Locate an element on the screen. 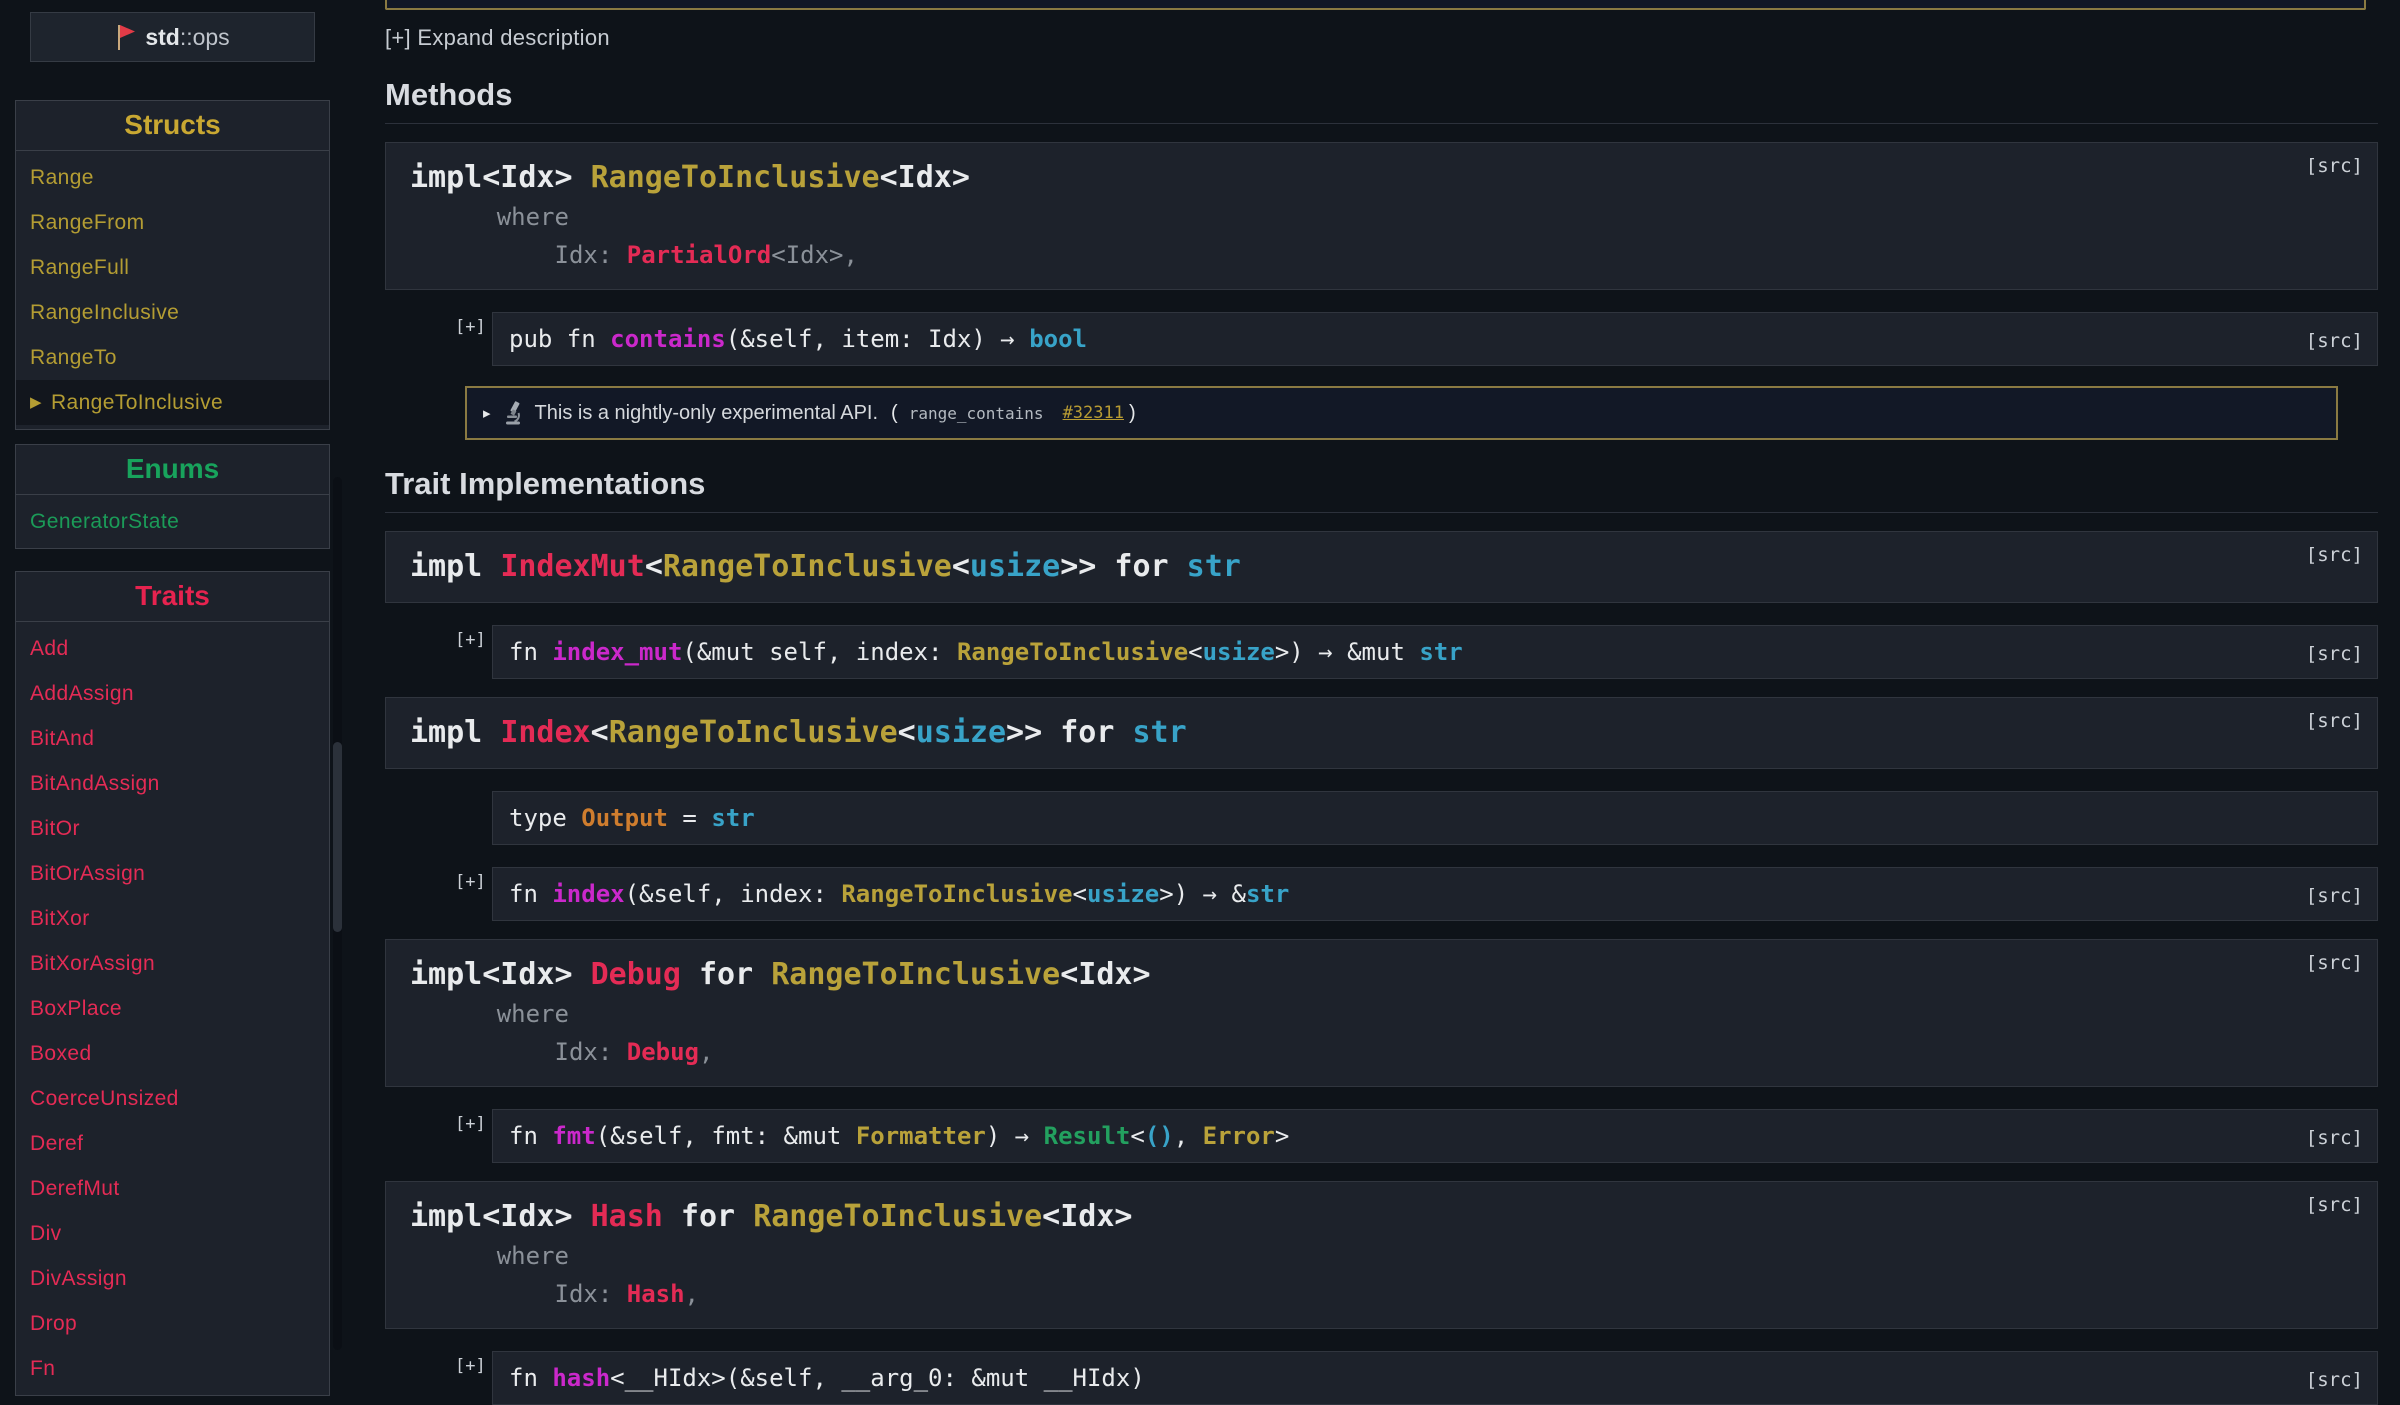  sidebar-item-label: RangeFrom is located at coordinates (87, 222).